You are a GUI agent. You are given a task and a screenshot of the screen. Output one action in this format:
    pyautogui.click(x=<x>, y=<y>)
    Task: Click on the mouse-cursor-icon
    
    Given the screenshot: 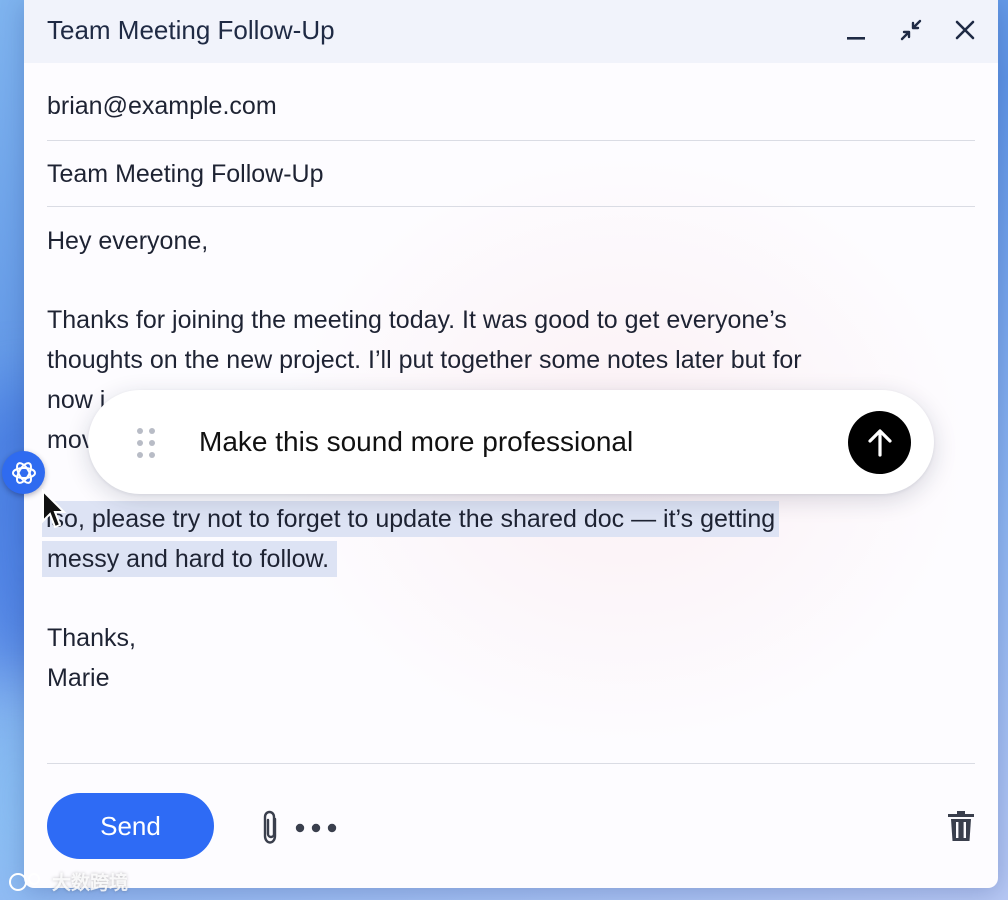 What is the action you would take?
    pyautogui.click(x=54, y=509)
    